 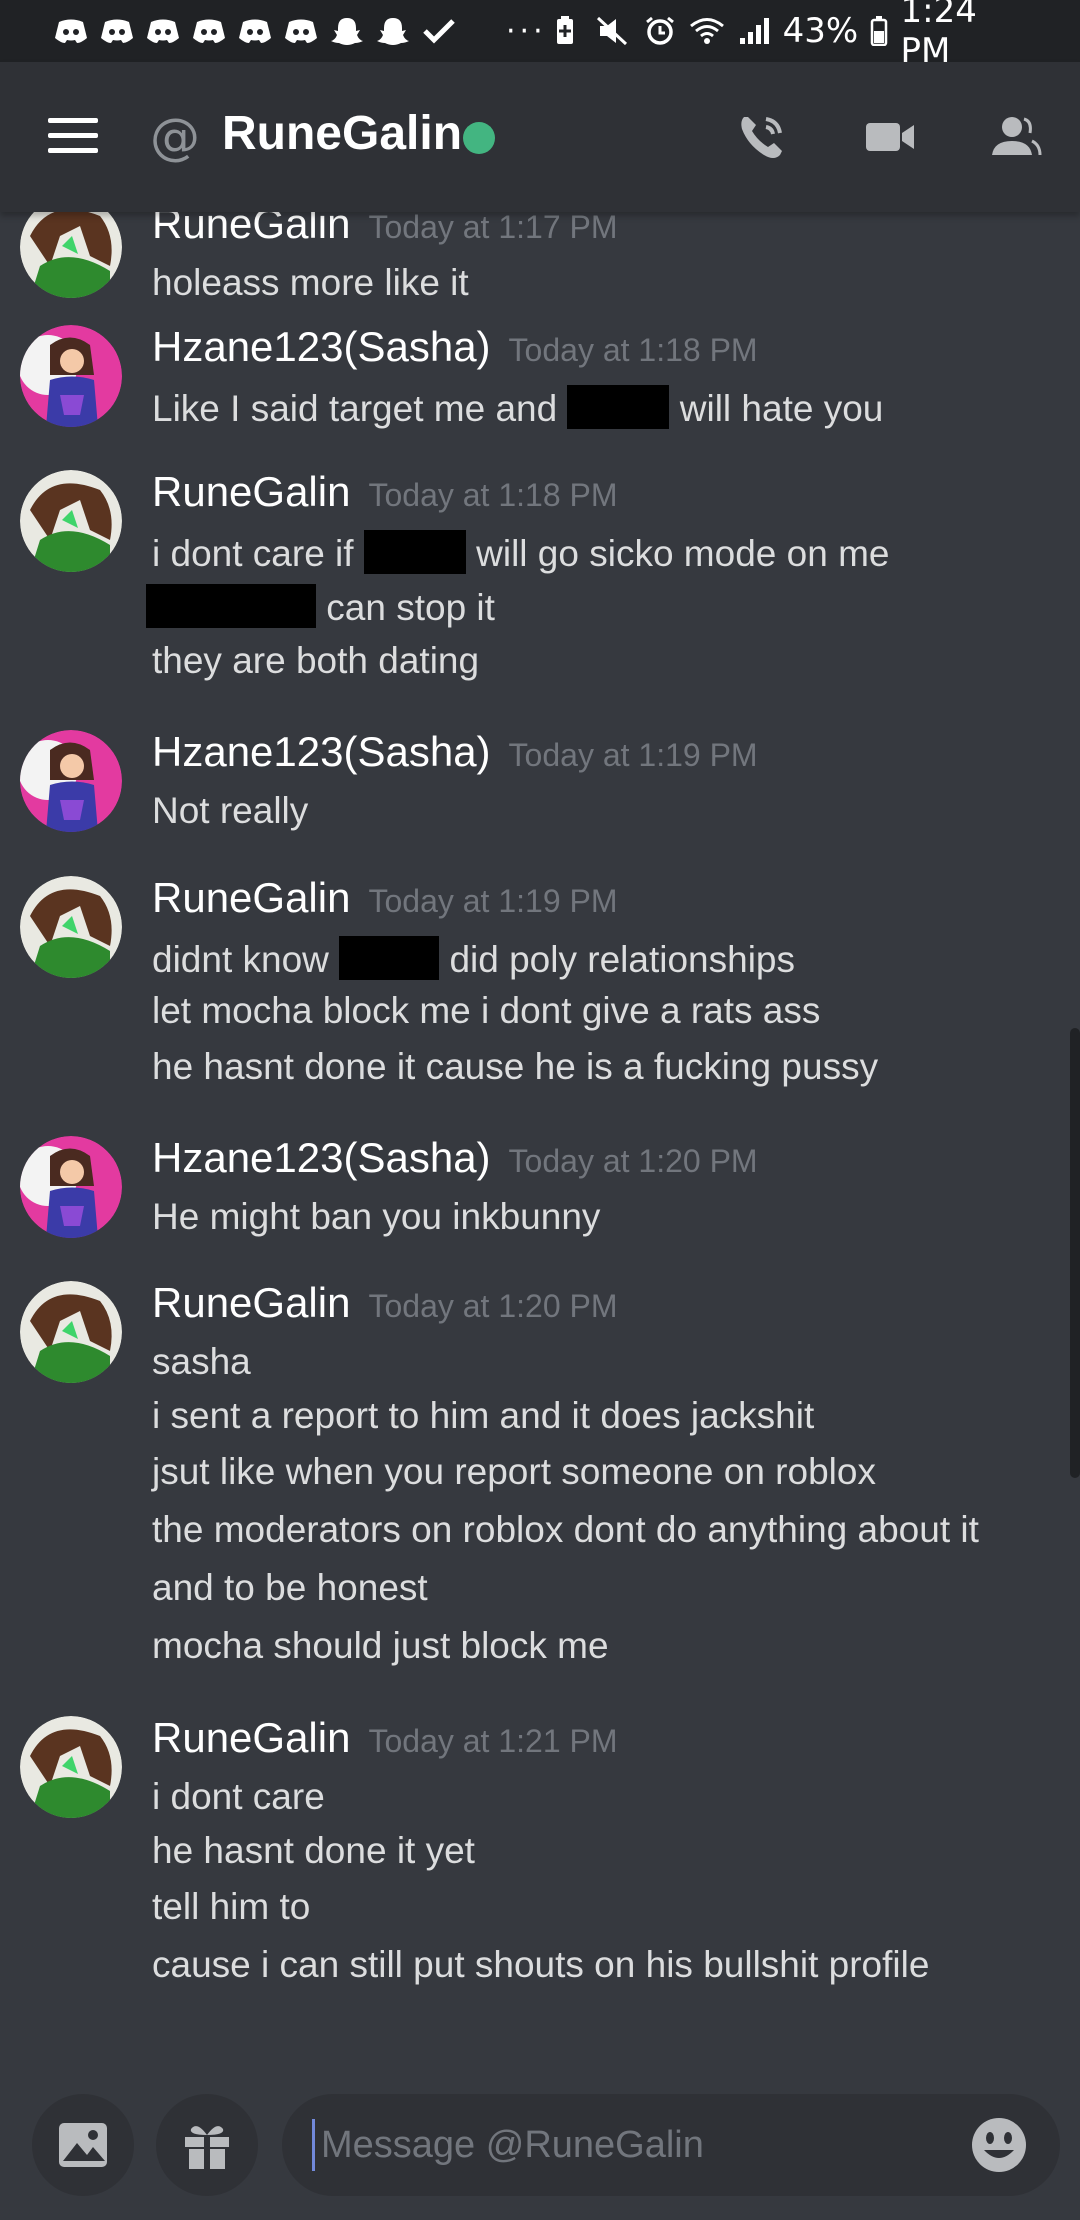 I want to click on message-text: i dont care, so click(x=238, y=1796).